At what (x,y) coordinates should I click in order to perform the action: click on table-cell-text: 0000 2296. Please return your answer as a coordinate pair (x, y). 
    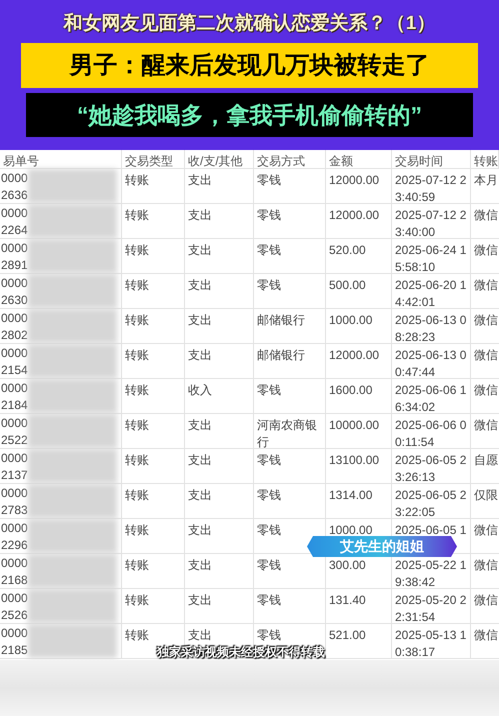
    Looking at the image, I should click on (14, 536).